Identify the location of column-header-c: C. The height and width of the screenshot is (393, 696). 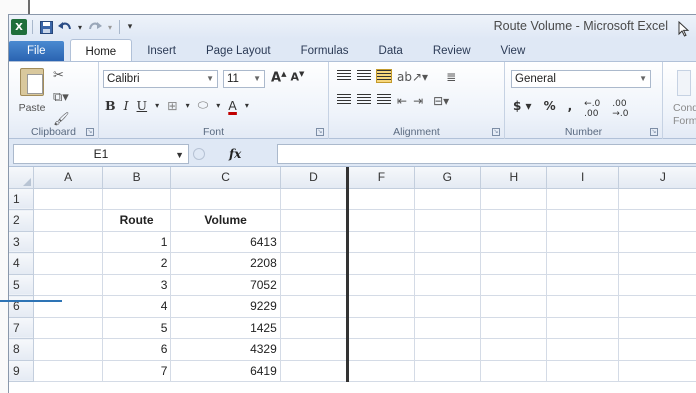
(225, 178).